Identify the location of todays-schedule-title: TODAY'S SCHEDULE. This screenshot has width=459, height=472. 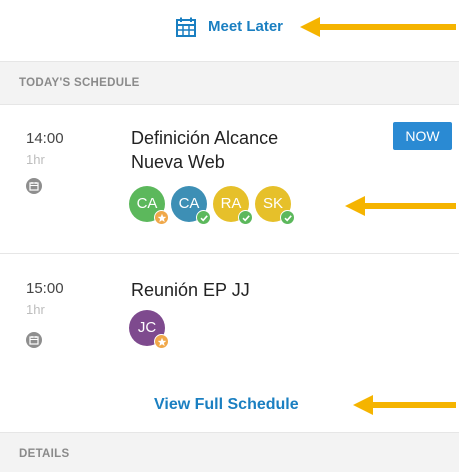
(79, 83).